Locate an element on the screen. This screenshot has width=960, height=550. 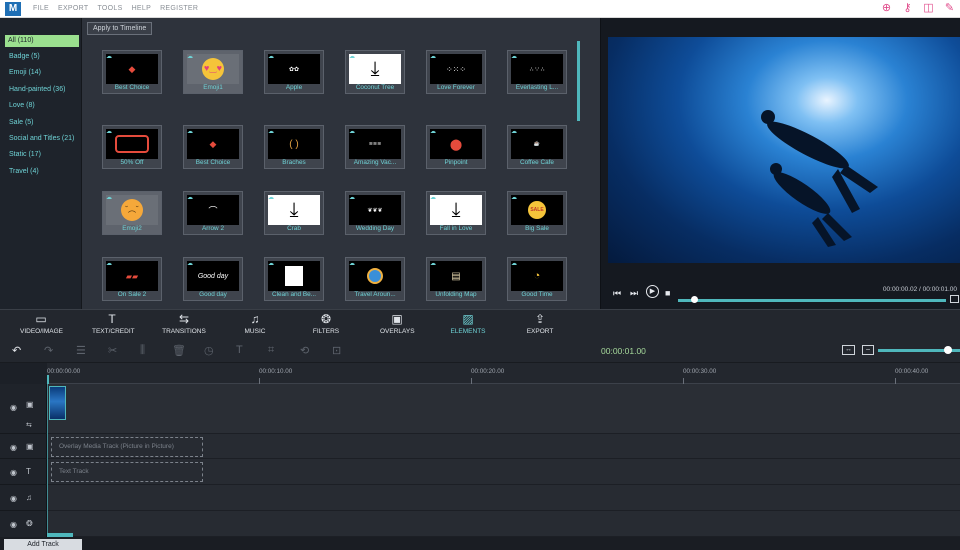
cut-icon: ✂ is located at coordinates (112, 350).